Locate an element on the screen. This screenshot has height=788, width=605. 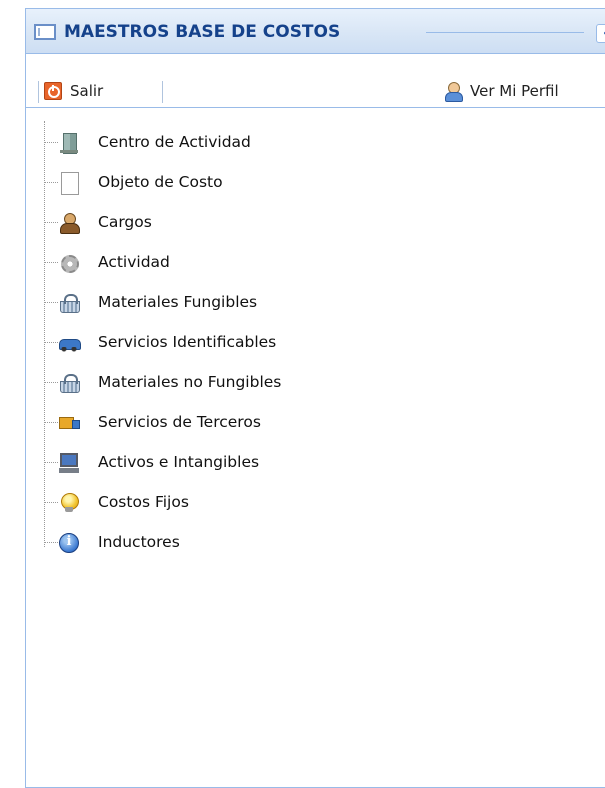
tree-item-cargos: Cargos is located at coordinates (315, 223).